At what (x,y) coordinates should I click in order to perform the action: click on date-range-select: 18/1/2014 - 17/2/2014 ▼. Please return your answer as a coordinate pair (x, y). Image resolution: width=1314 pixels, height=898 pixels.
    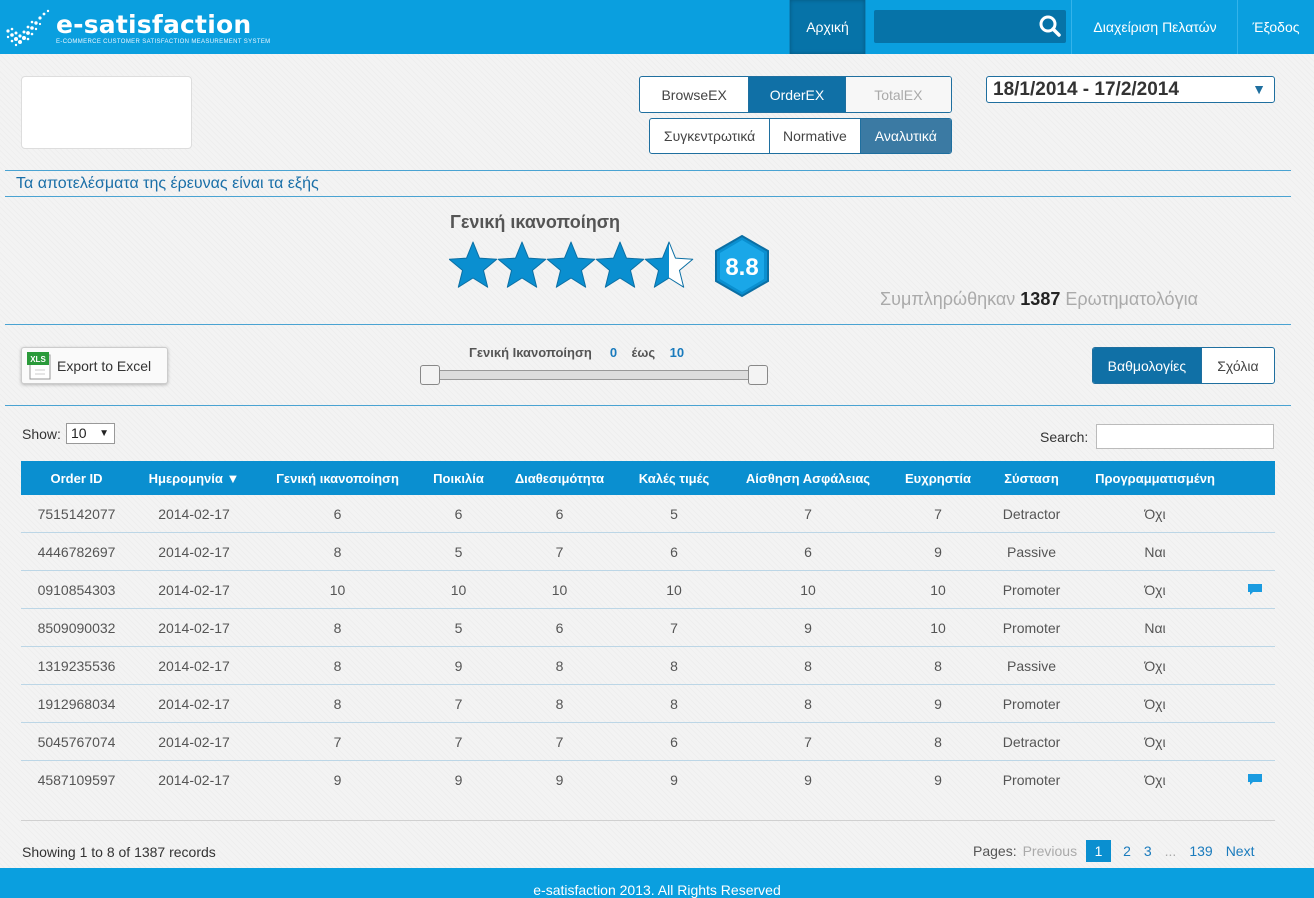
    Looking at the image, I should click on (1130, 89).